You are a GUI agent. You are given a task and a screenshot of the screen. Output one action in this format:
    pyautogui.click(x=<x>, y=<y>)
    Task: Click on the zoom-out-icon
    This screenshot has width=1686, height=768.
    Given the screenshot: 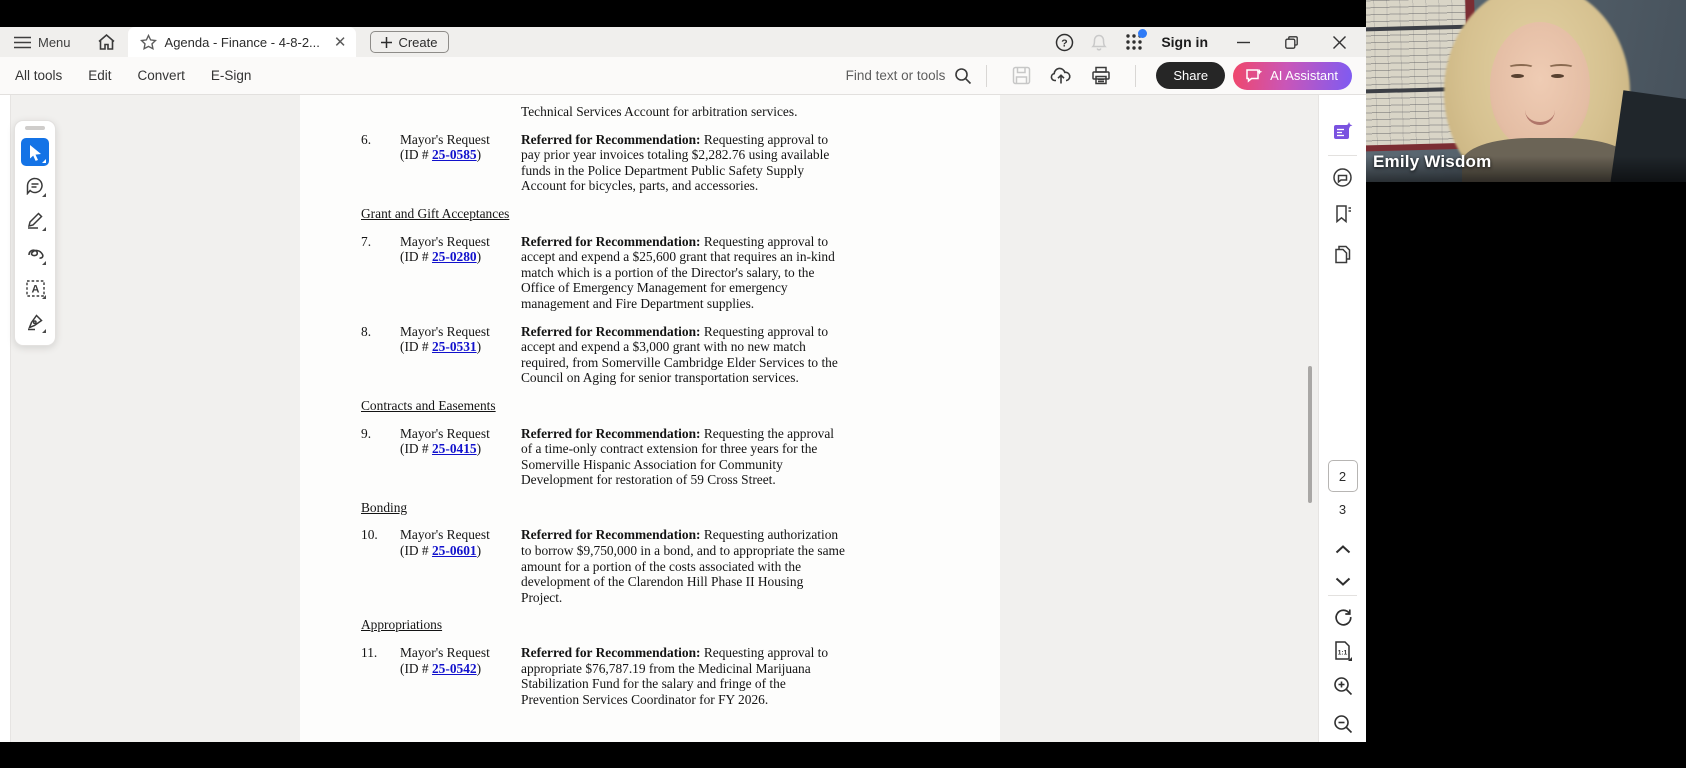 What is the action you would take?
    pyautogui.click(x=1343, y=724)
    